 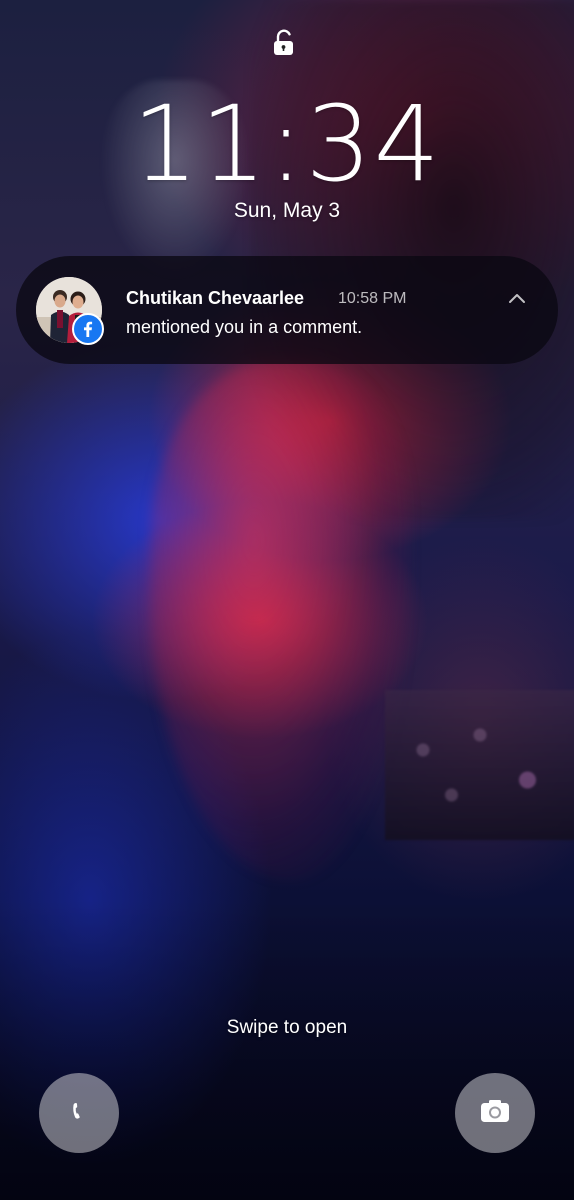 I want to click on camera-shortcut-button, so click(x=495, y=1113).